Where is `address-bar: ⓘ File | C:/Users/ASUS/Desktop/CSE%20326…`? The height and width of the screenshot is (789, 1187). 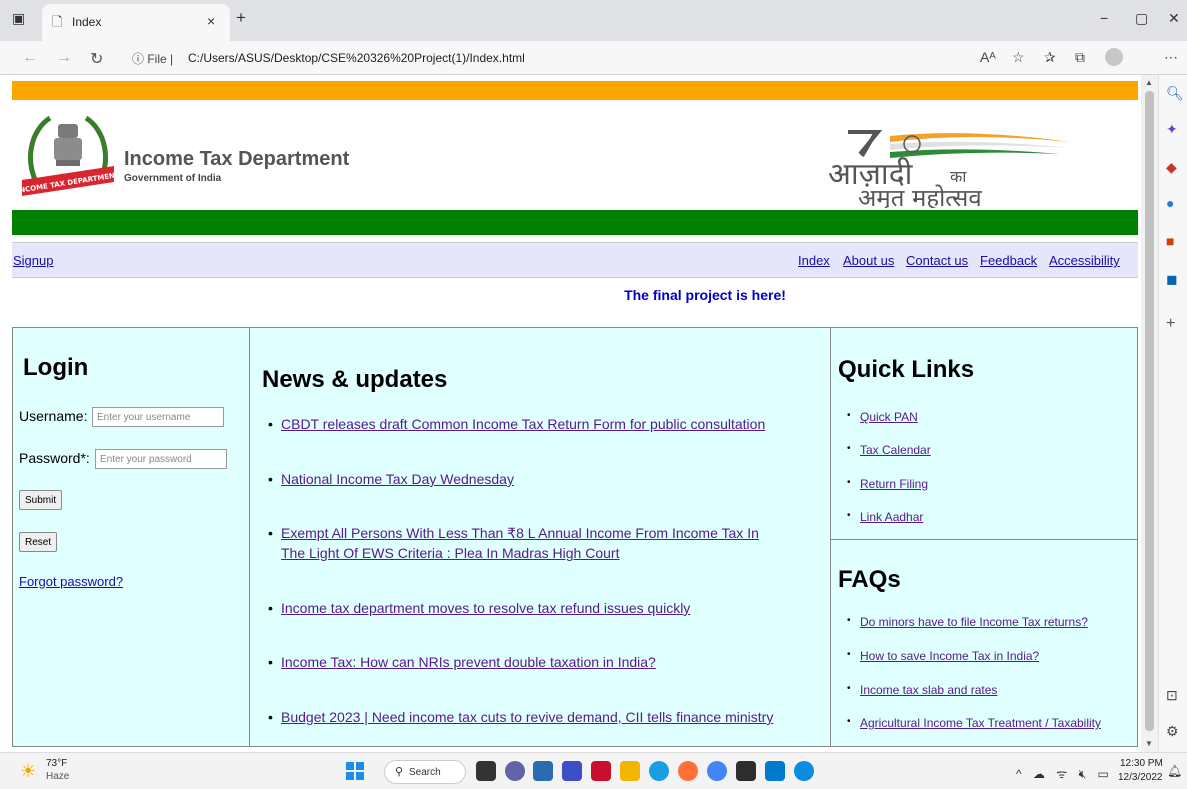 address-bar: ⓘ File | C:/Users/ASUS/Desktop/CSE%20326… is located at coordinates (572, 58).